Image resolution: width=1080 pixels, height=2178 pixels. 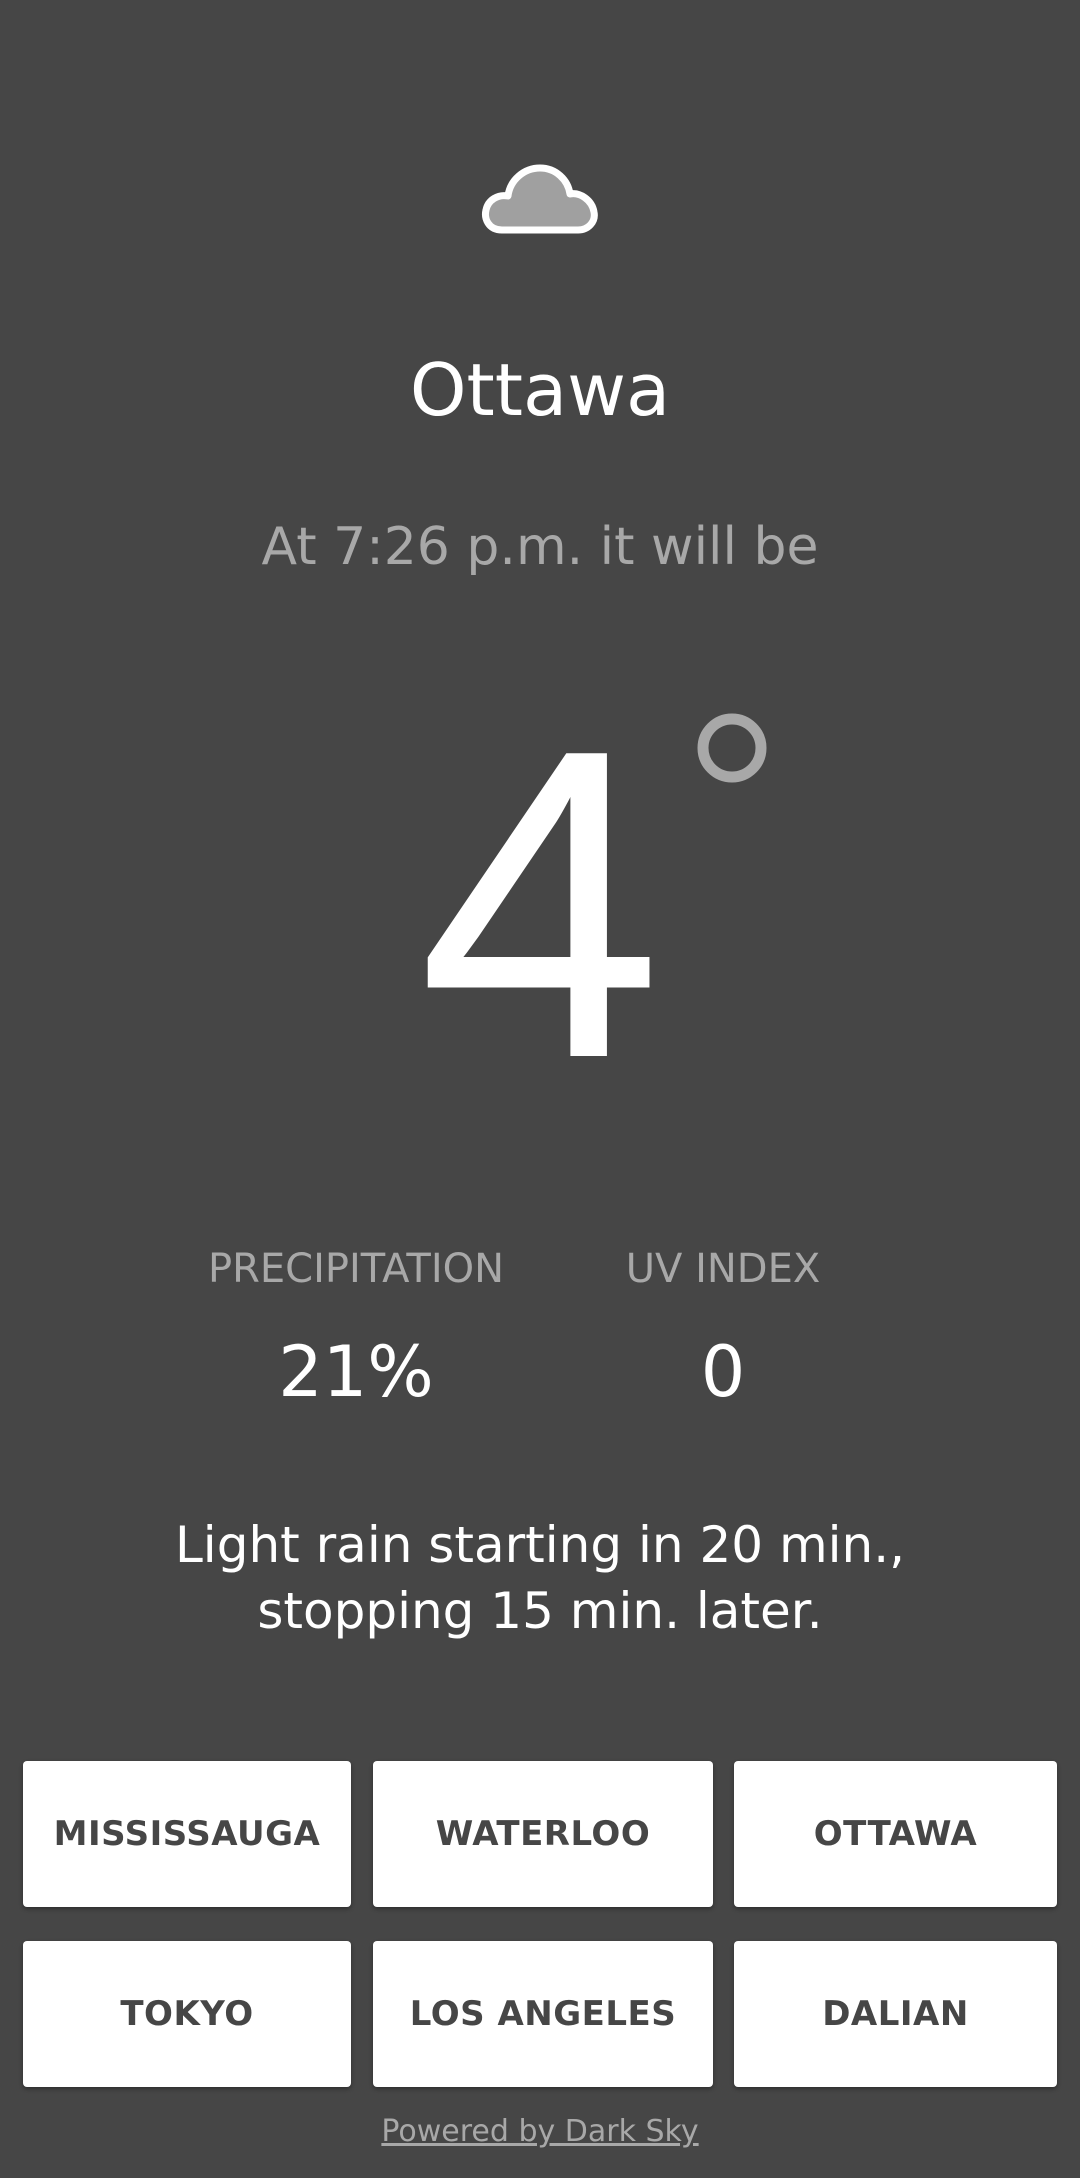 What do you see at coordinates (732, 748) in the screenshot?
I see `degree-ring-icon` at bounding box center [732, 748].